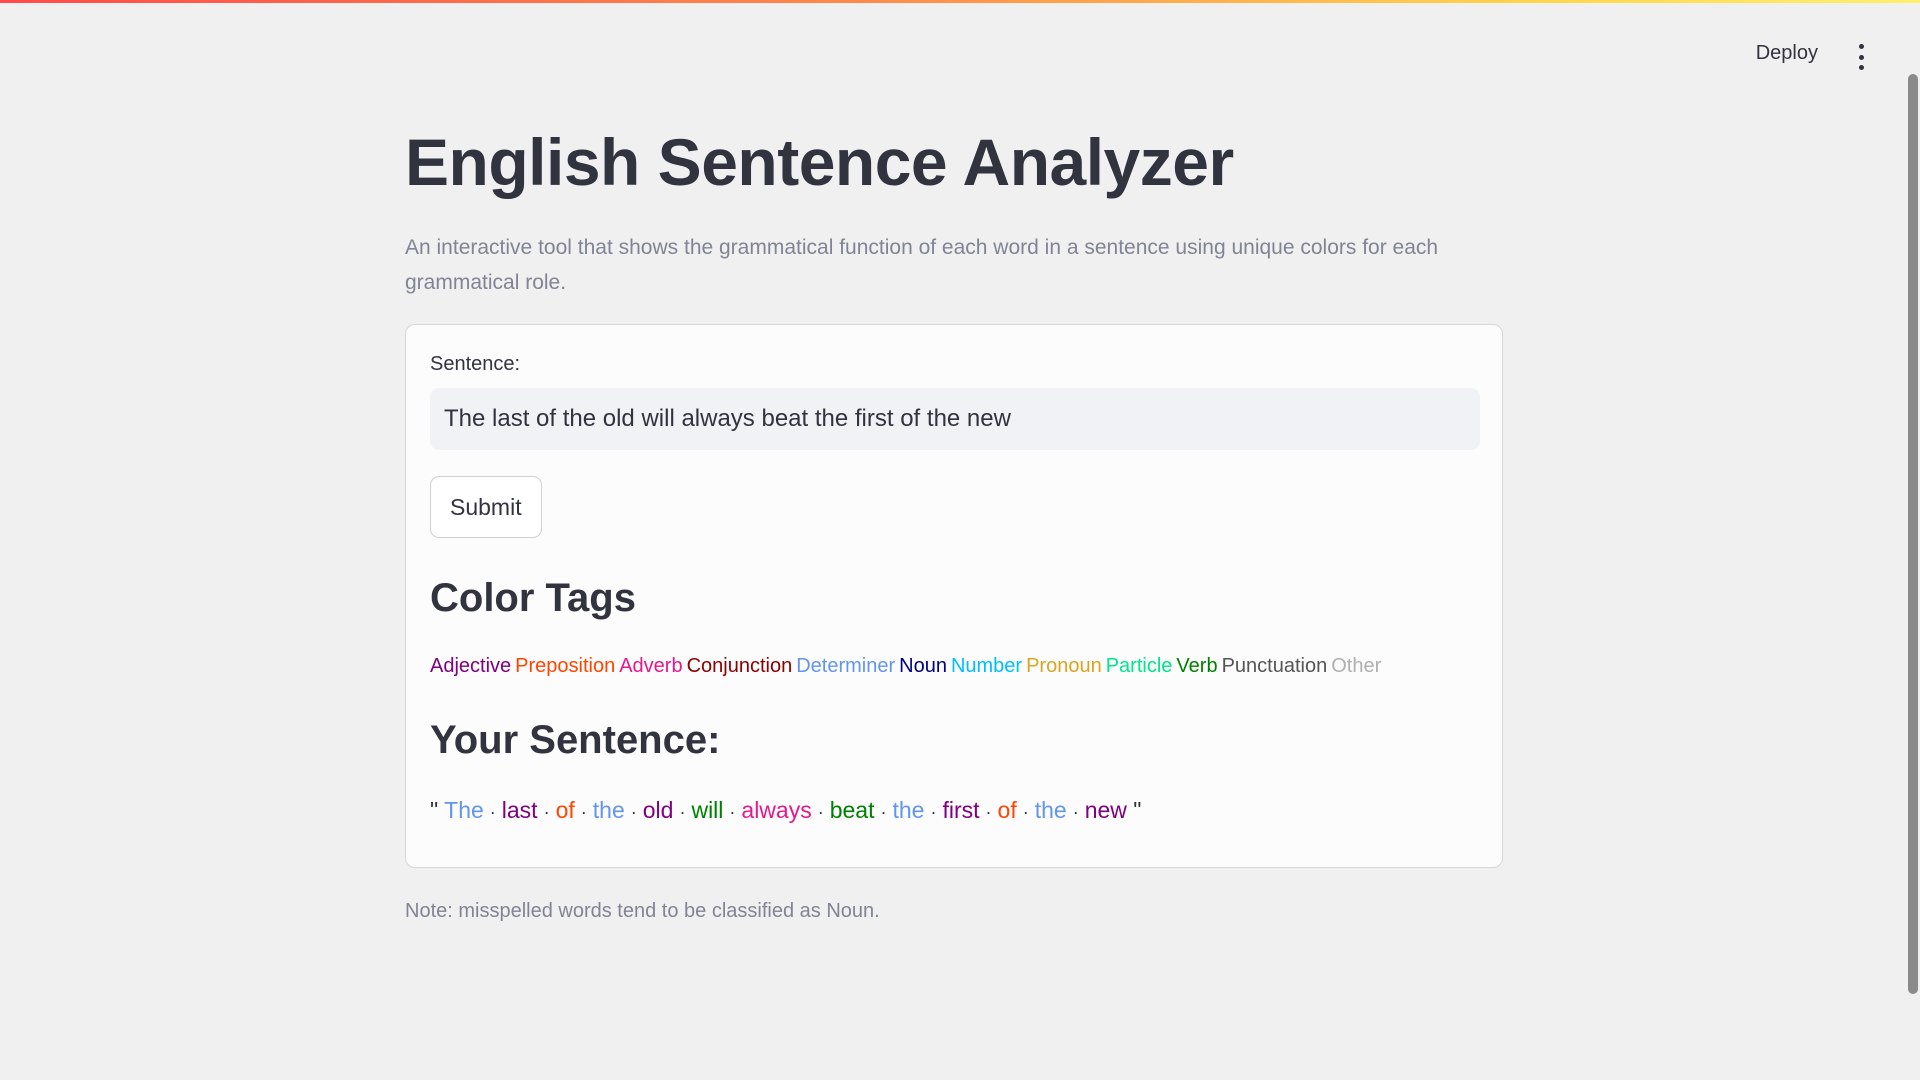  Describe the element at coordinates (1787, 53) in the screenshot. I see `deploy-button: Deploy` at that location.